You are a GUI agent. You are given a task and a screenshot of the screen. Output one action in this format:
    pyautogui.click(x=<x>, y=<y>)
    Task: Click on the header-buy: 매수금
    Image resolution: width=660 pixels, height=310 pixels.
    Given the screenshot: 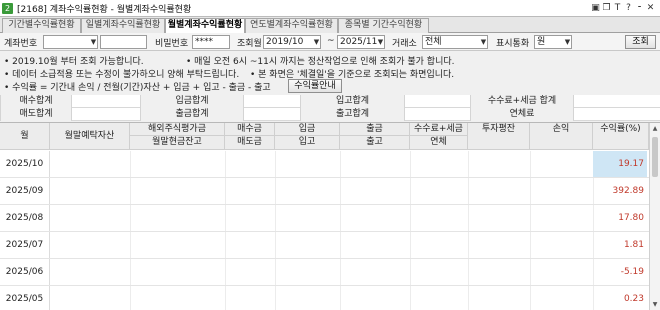 What is the action you would take?
    pyautogui.click(x=250, y=129)
    